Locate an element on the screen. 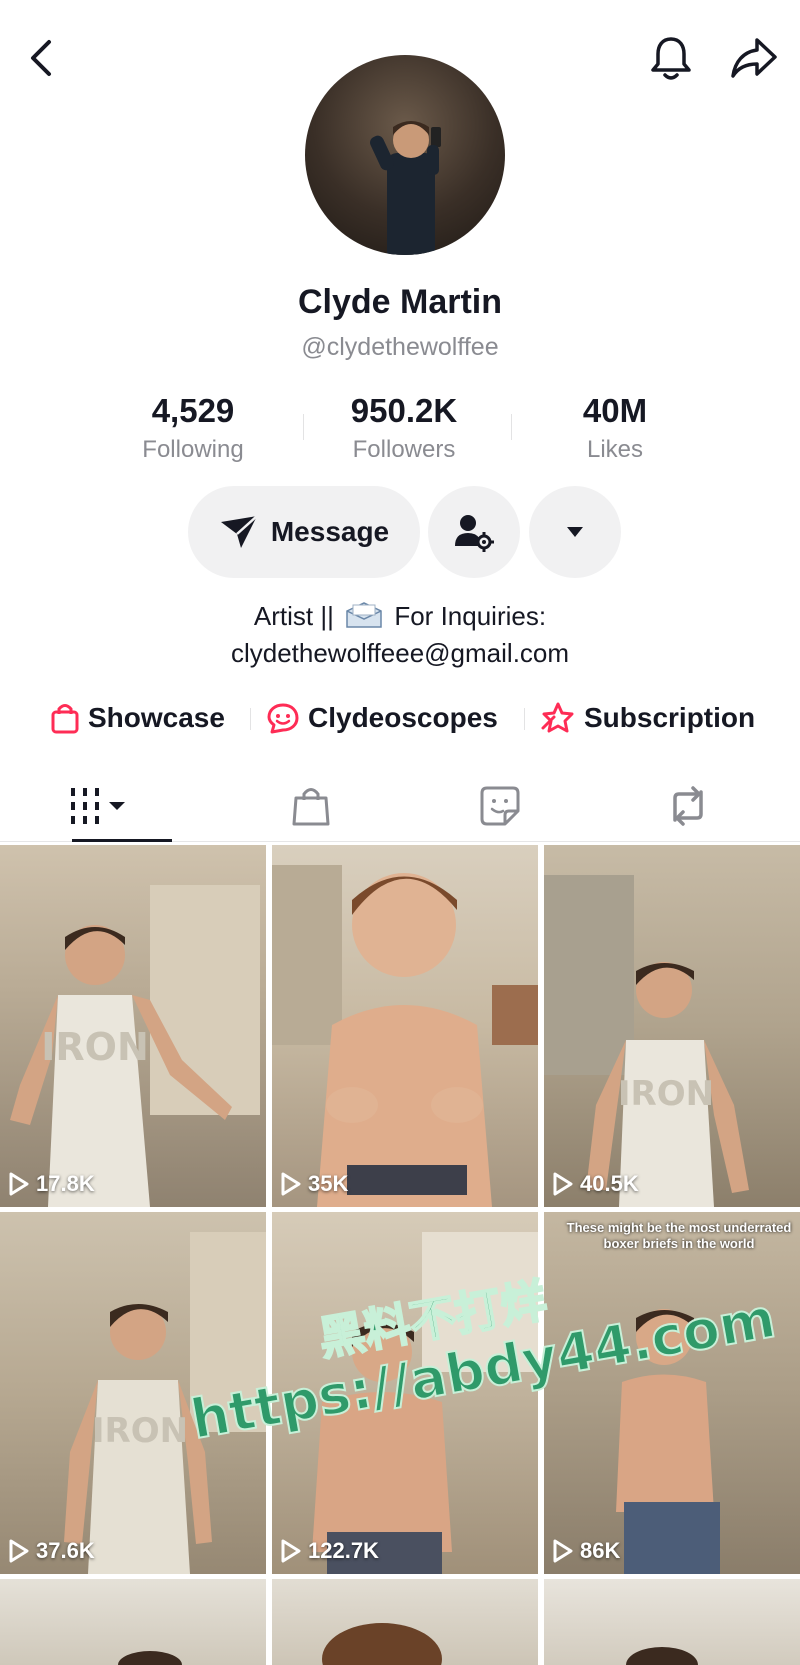  showcase-link: Showcase is located at coordinates (137, 718).